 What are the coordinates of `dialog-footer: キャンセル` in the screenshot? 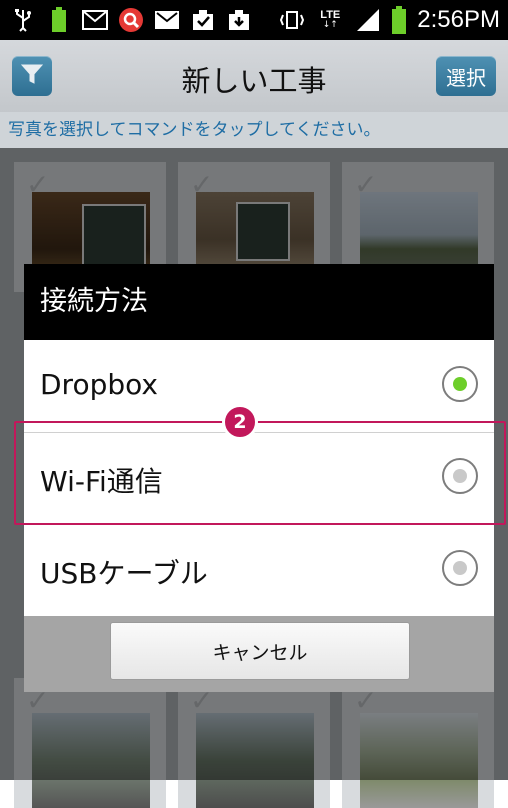 It's located at (259, 654).